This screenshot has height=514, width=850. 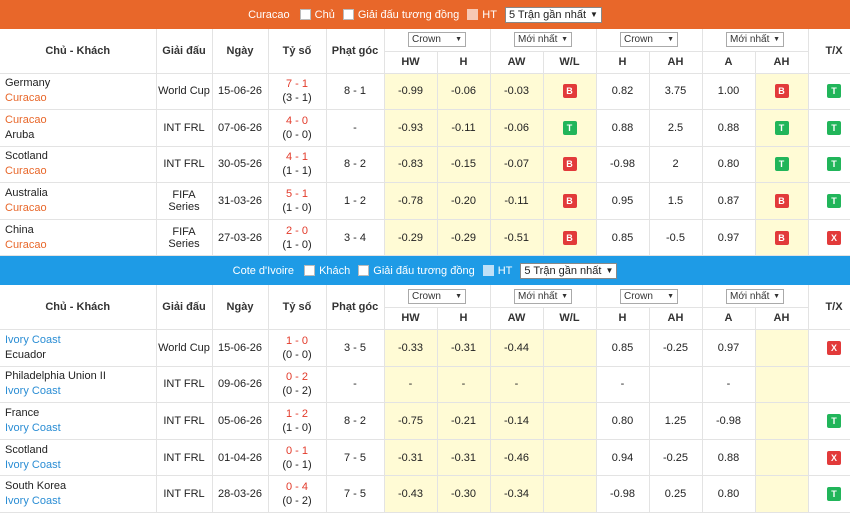 I want to click on away-filter: Khách, so click(x=327, y=271).